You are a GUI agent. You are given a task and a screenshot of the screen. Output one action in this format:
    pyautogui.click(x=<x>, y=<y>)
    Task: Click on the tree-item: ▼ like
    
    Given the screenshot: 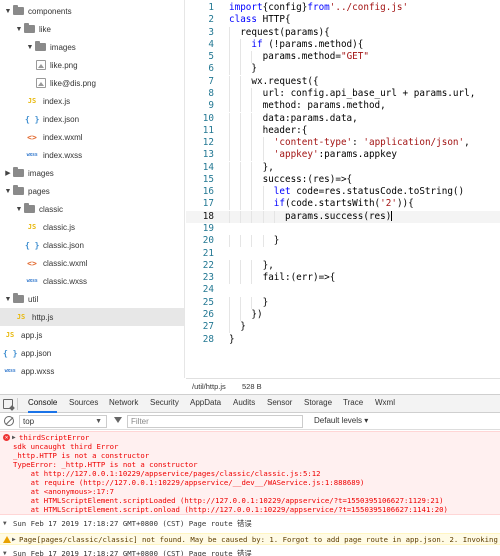 What is the action you would take?
    pyautogui.click(x=92, y=29)
    